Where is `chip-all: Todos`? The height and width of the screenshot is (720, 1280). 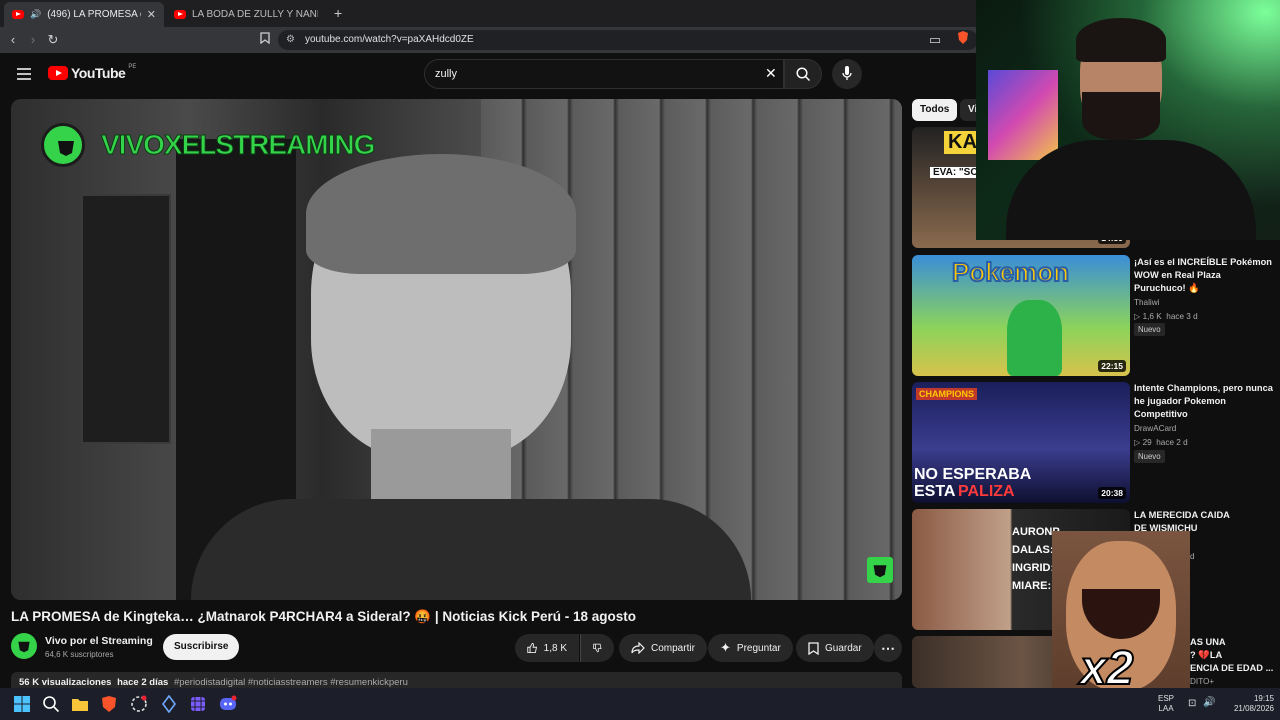 chip-all: Todos is located at coordinates (935, 110).